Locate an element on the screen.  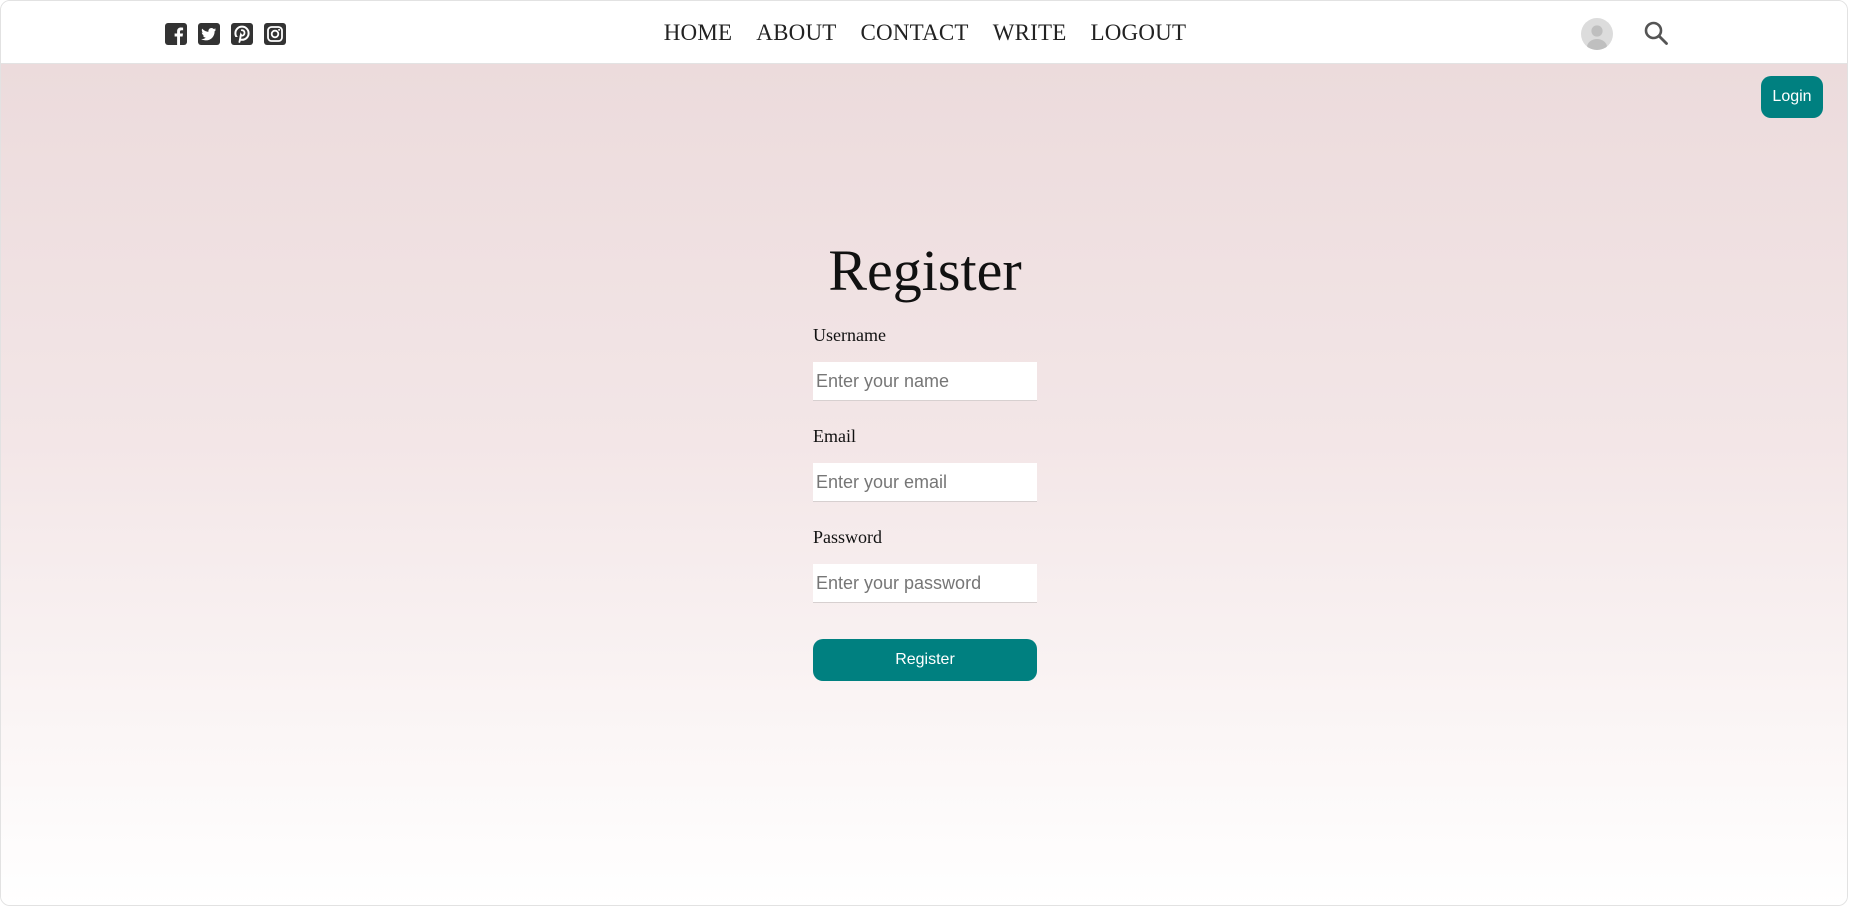
nav-logout-link: LOGOUT is located at coordinates (1139, 33).